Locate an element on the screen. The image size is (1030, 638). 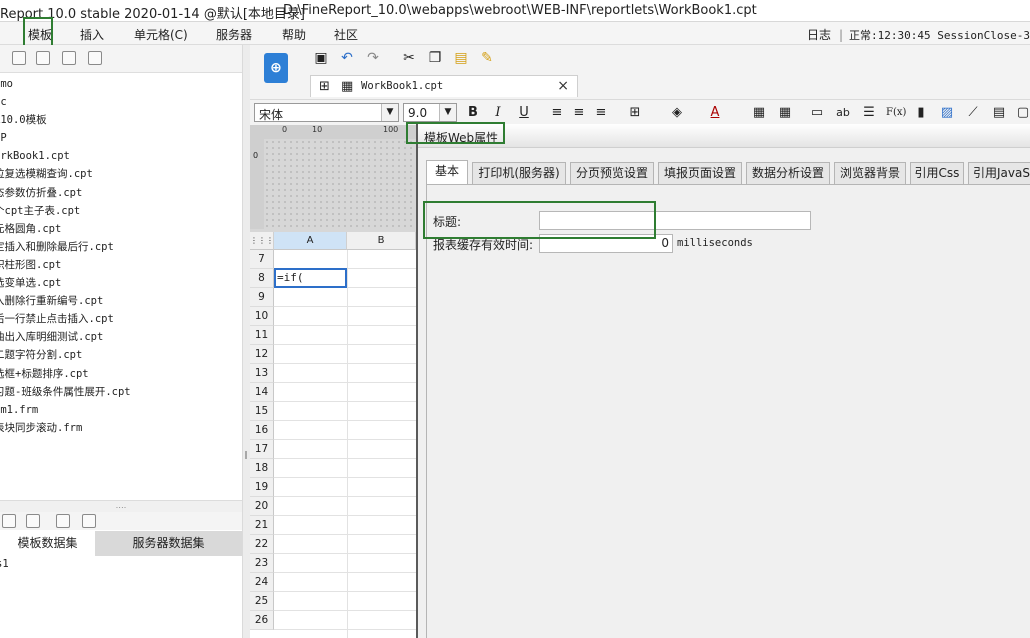
tree-item: emo is located at coordinates (121, 84).